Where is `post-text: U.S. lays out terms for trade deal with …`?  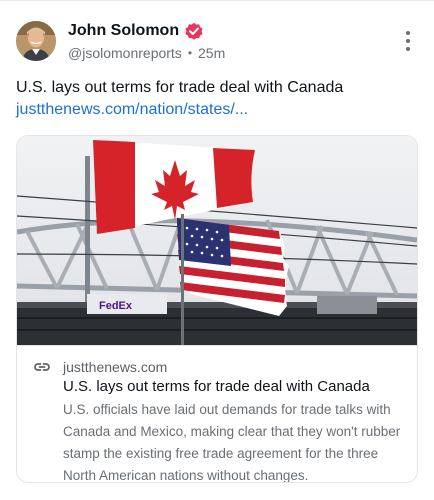
post-text: U.S. lays out terms for trade deal with … is located at coordinates (180, 87).